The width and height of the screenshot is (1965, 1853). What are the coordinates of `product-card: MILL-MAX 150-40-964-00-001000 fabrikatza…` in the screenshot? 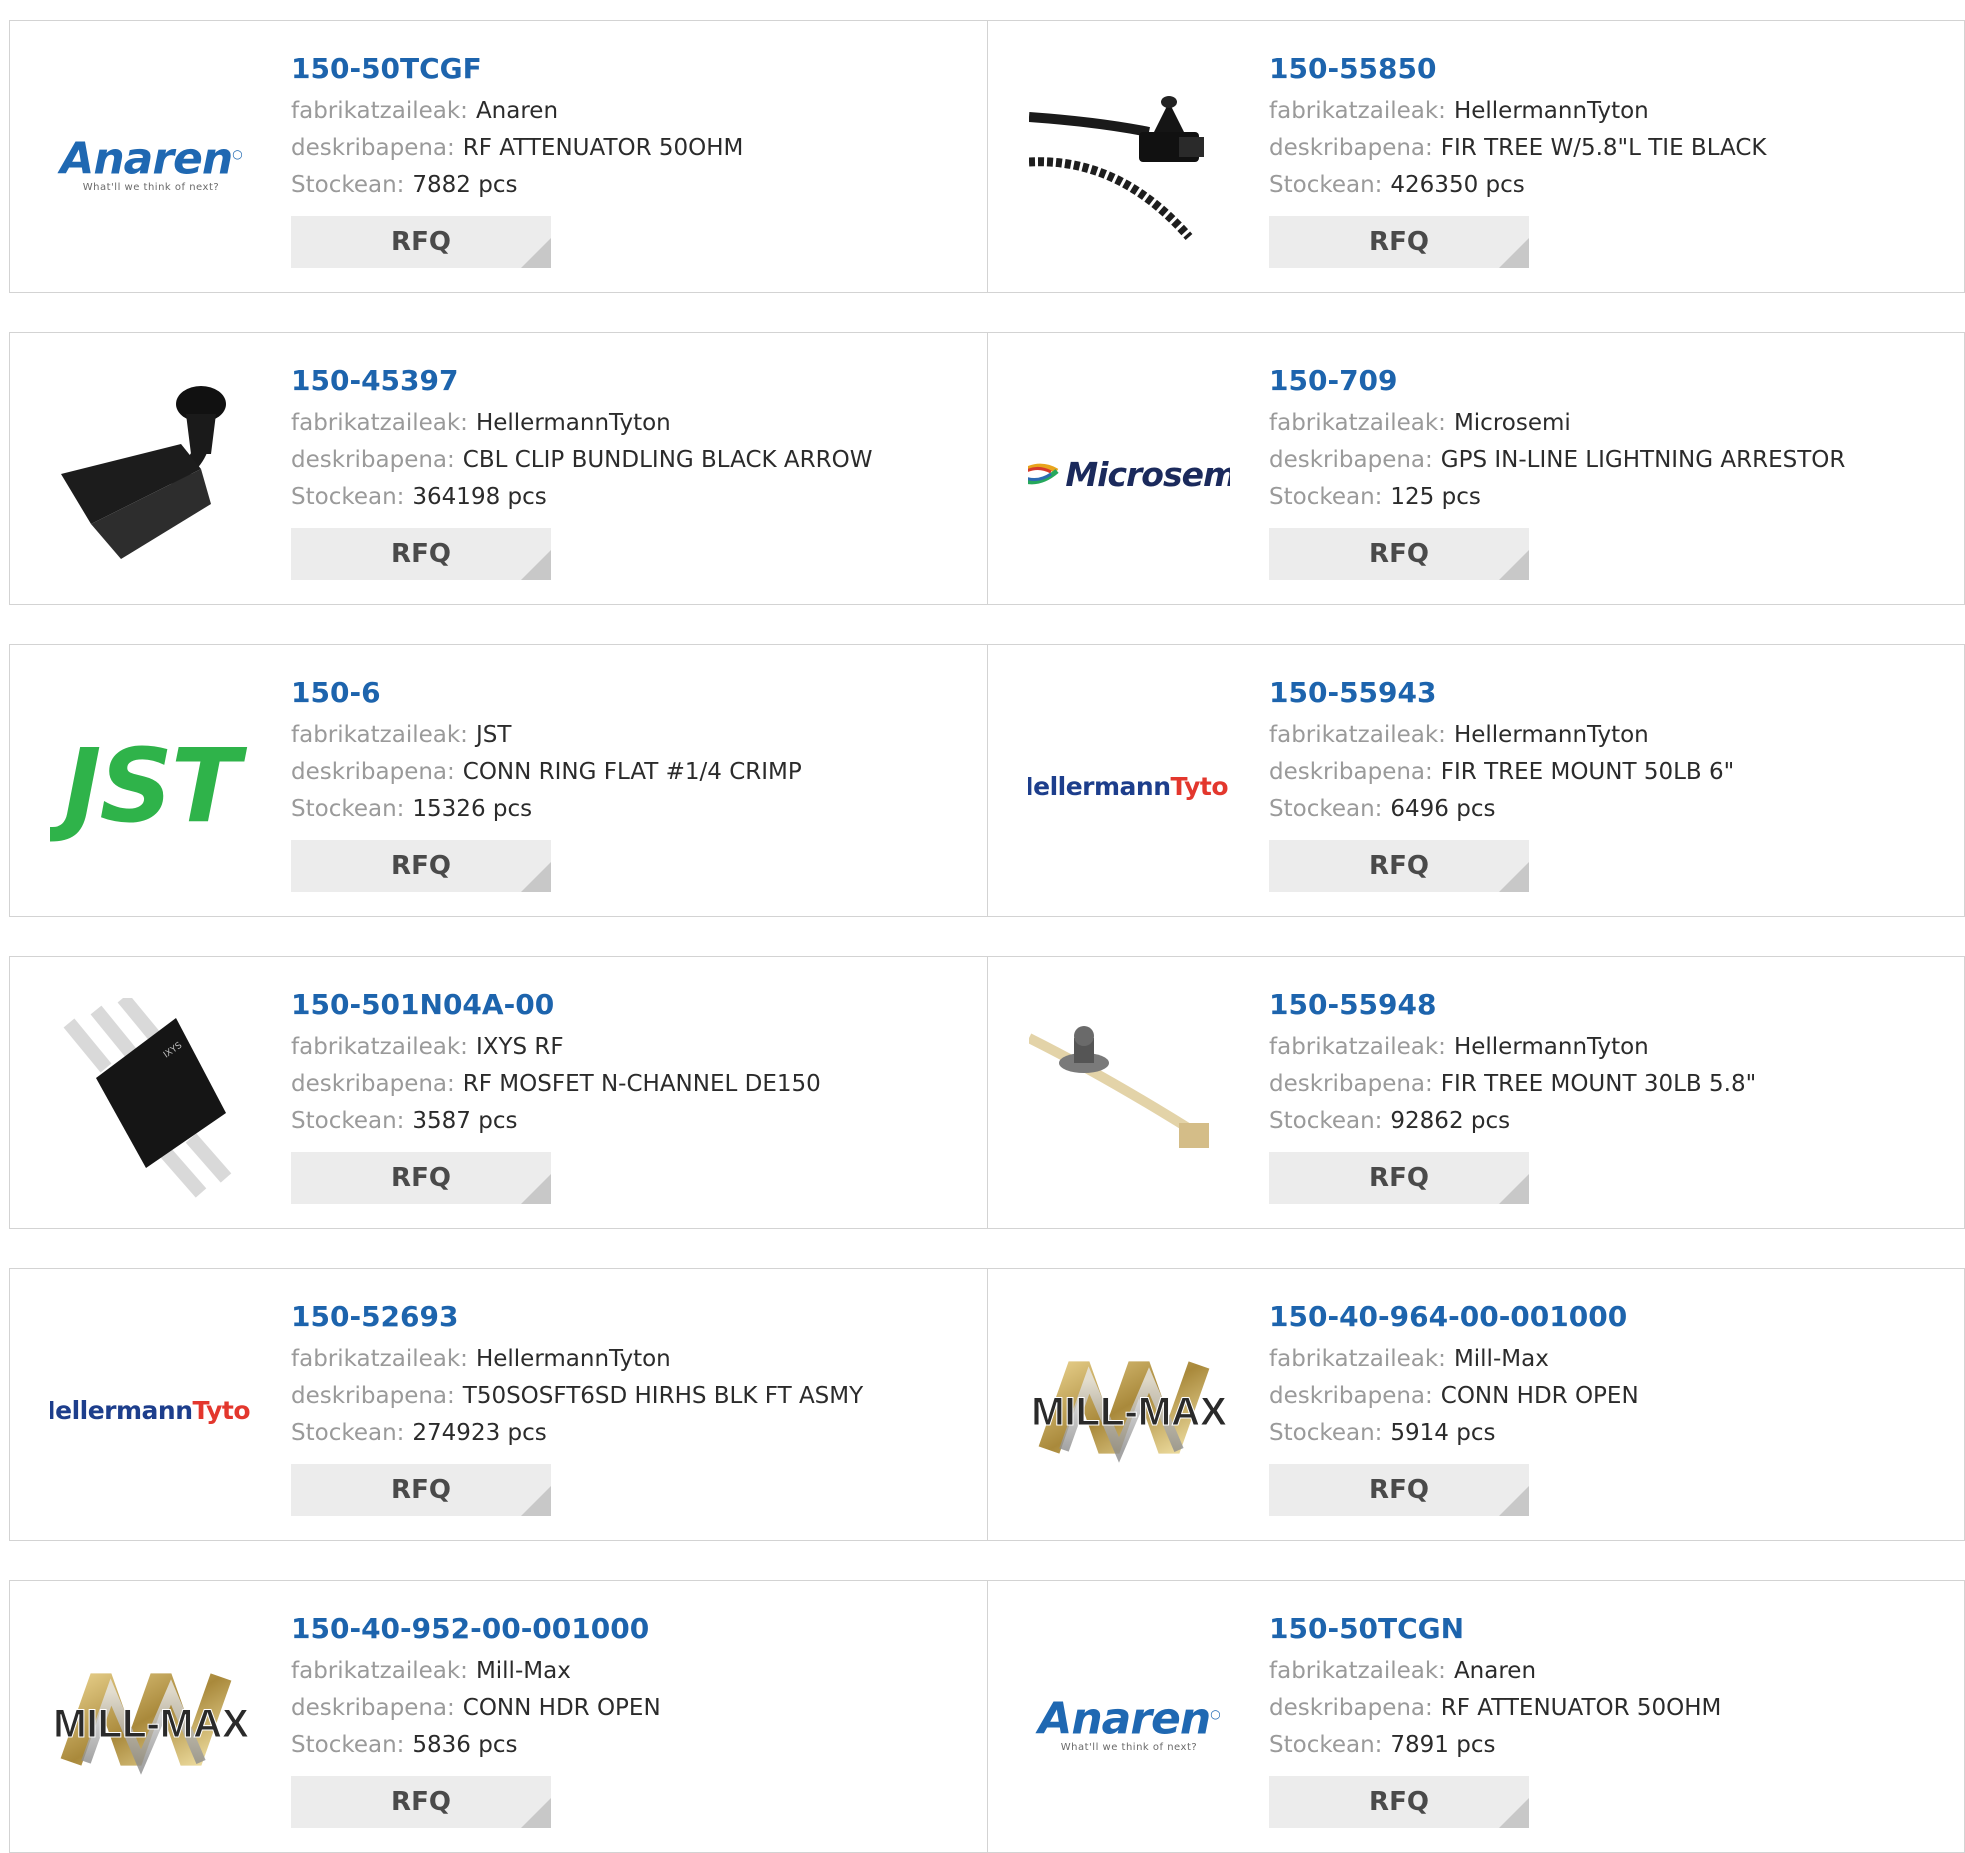 It's located at (1475, 1404).